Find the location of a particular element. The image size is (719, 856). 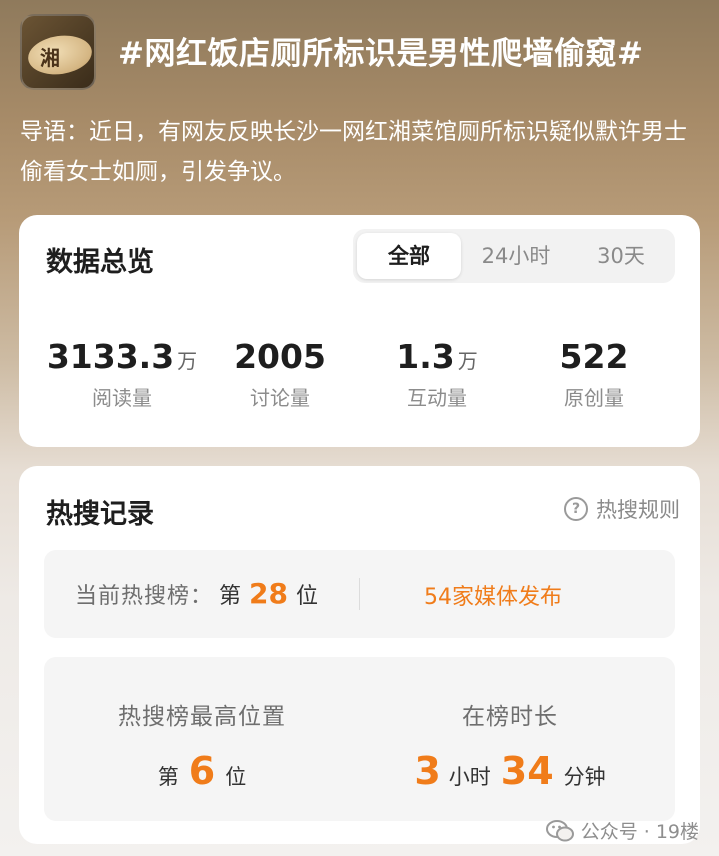

stat-original: 522 原创量 is located at coordinates (594, 374).